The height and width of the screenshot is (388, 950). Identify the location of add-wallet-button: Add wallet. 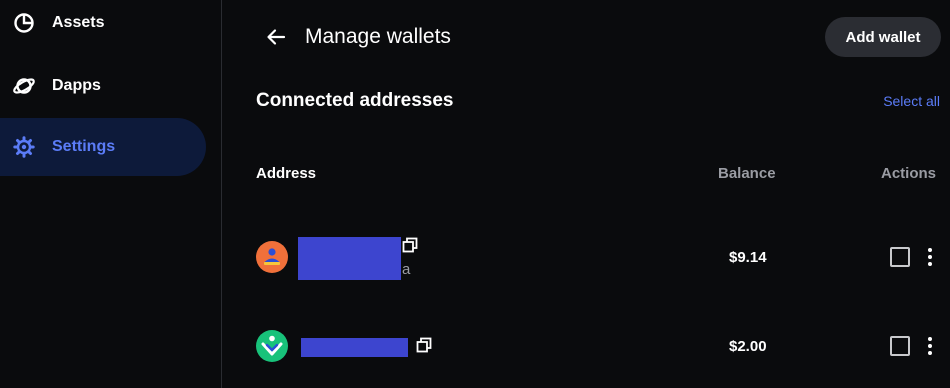
(883, 37).